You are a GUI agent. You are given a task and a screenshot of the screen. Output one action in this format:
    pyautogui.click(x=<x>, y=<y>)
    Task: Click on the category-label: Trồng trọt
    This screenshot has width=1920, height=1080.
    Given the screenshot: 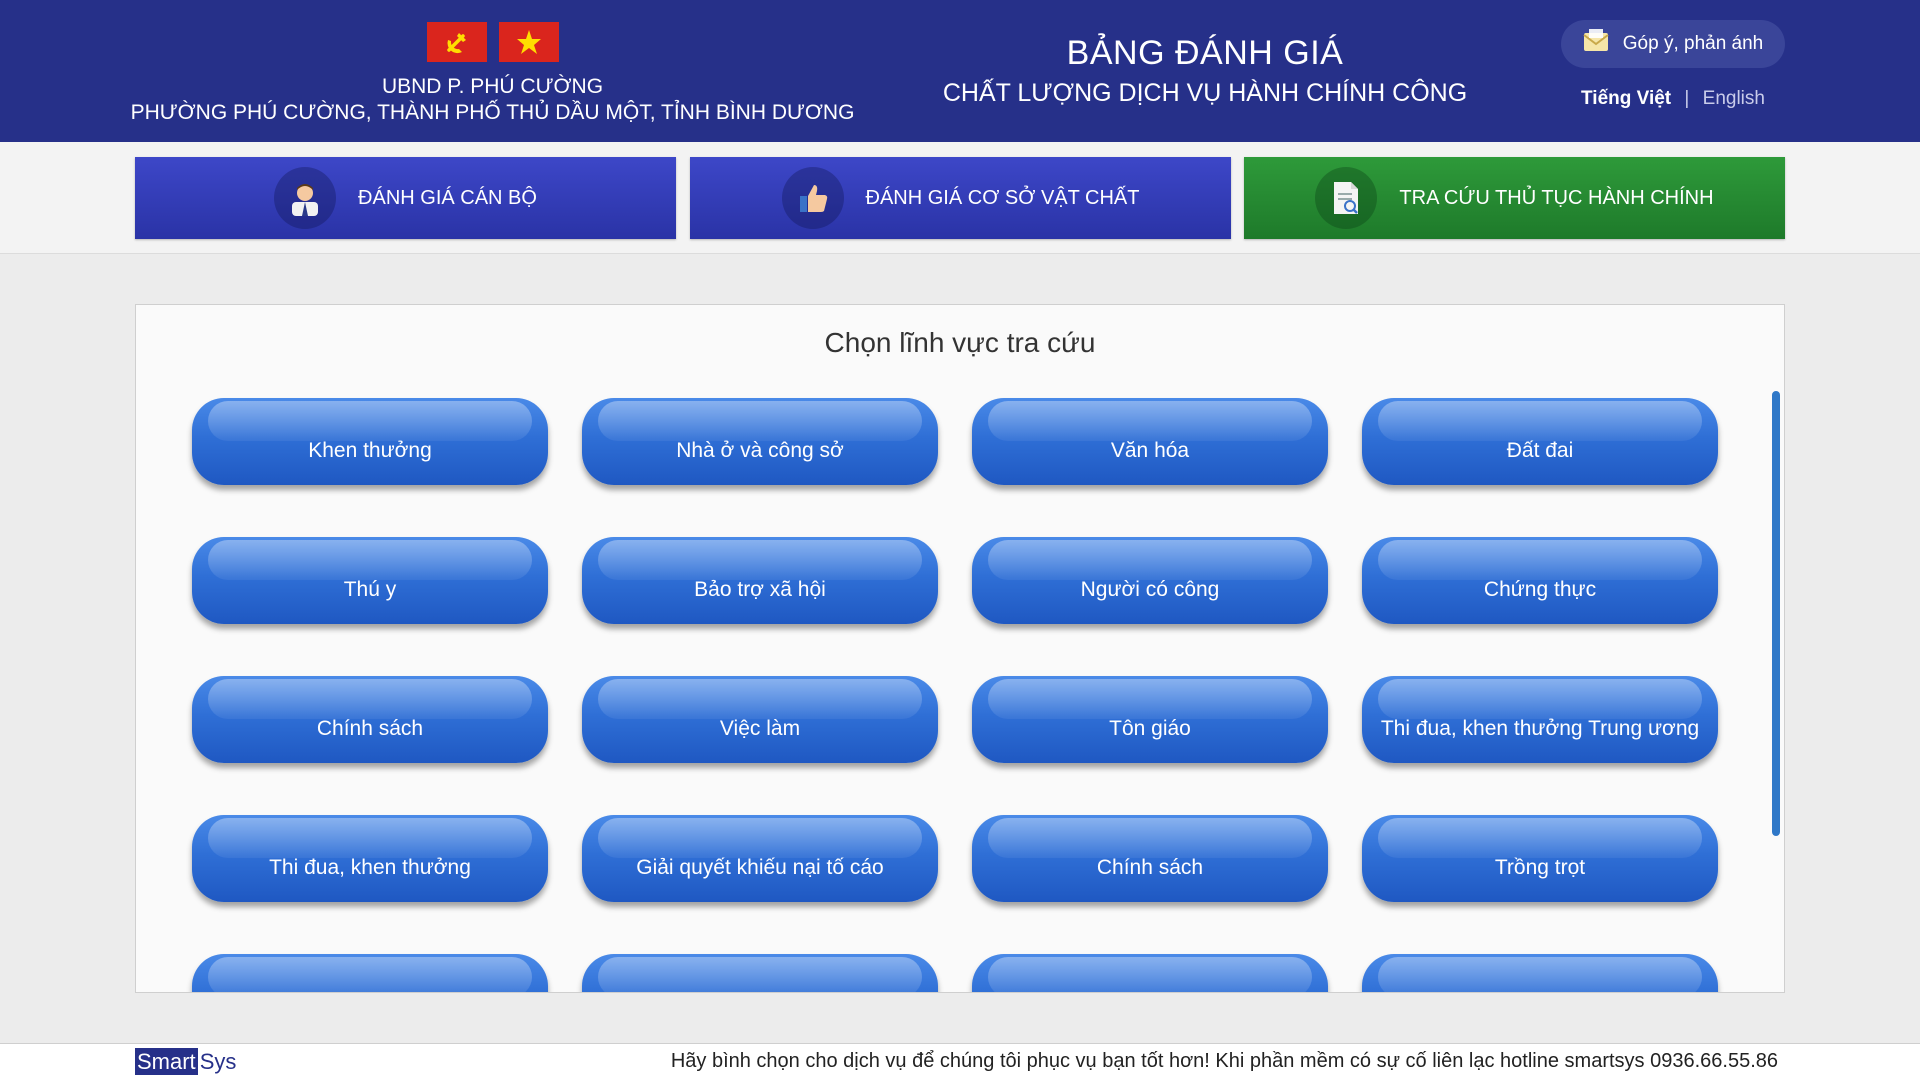 What is the action you would take?
    pyautogui.click(x=1540, y=867)
    